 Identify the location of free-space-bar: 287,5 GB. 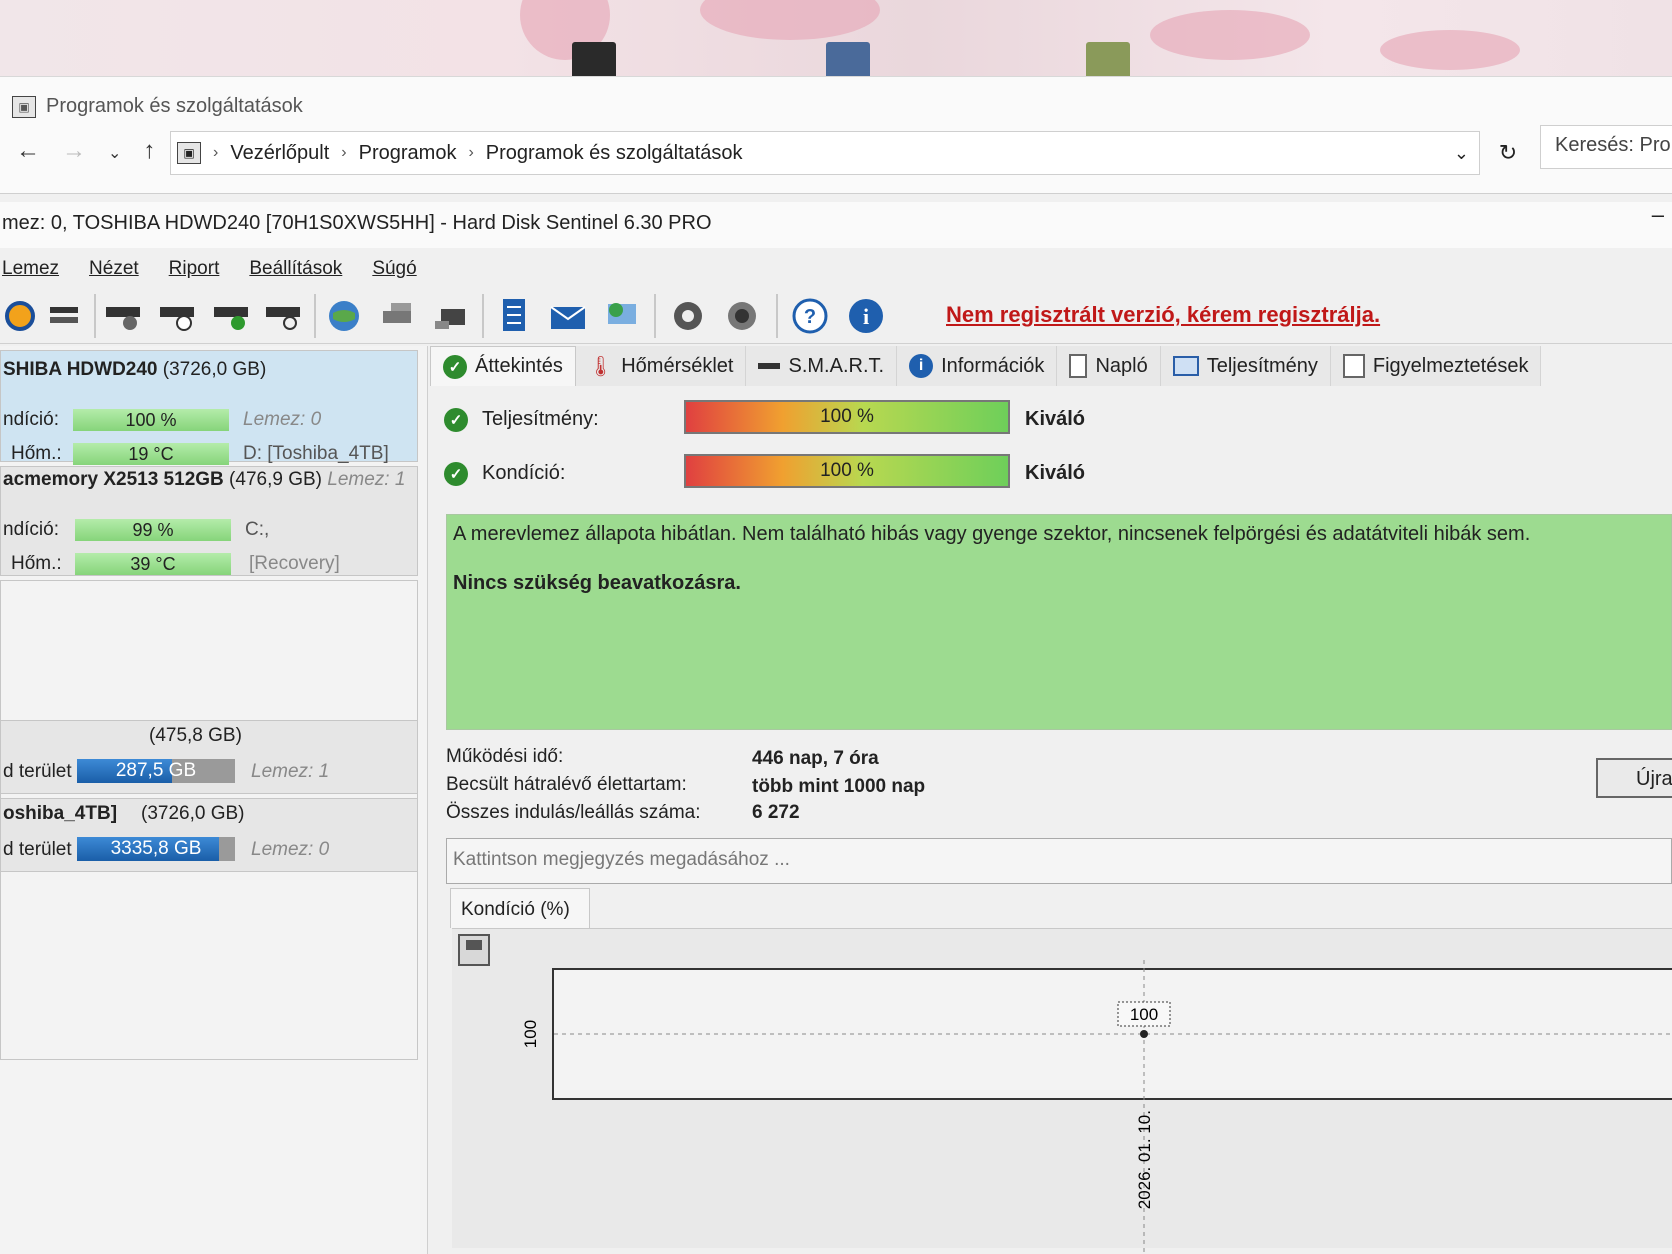
(156, 771).